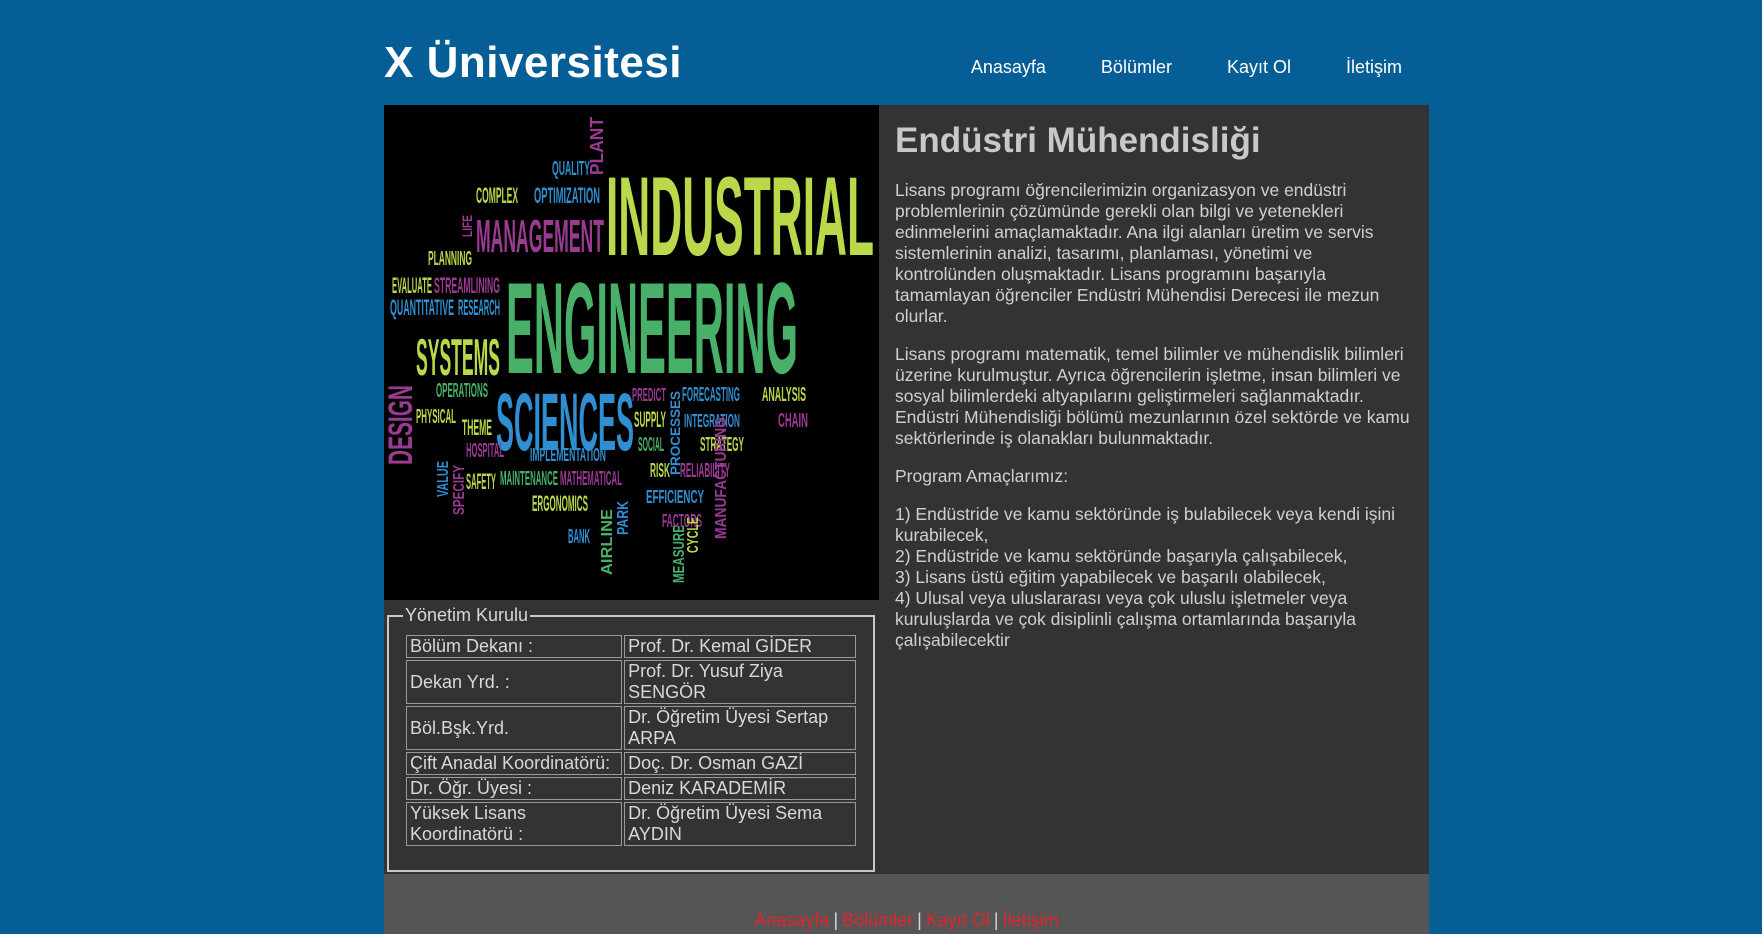 Image resolution: width=1762 pixels, height=934 pixels. I want to click on word-analysis: ANALYSIS, so click(784, 395).